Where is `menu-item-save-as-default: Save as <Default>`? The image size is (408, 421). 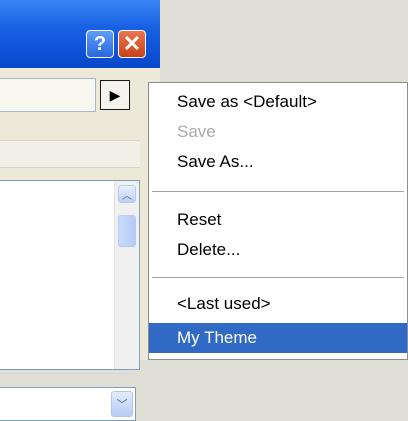 menu-item-save-as-default: Save as <Default> is located at coordinates (278, 102).